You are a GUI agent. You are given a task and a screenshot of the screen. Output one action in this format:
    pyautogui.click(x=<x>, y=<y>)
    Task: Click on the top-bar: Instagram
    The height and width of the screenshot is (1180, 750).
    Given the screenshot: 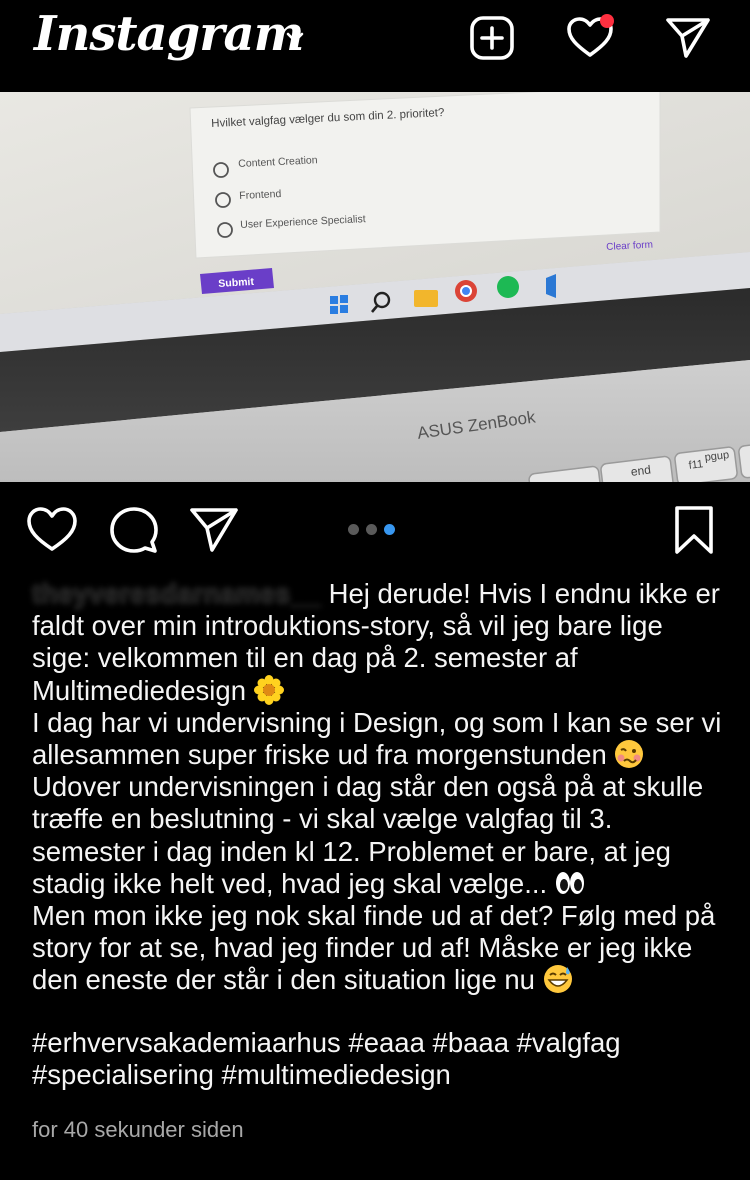 What is the action you would take?
    pyautogui.click(x=375, y=46)
    